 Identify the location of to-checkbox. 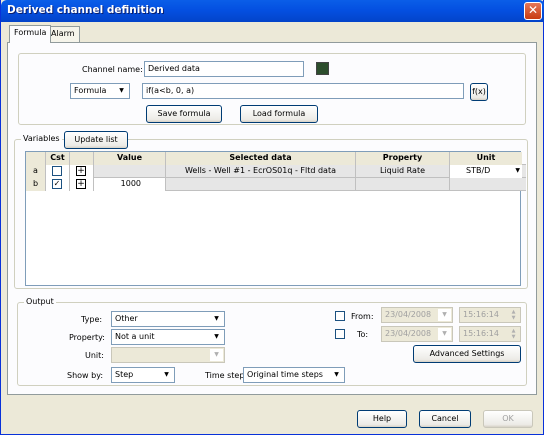
(340, 334).